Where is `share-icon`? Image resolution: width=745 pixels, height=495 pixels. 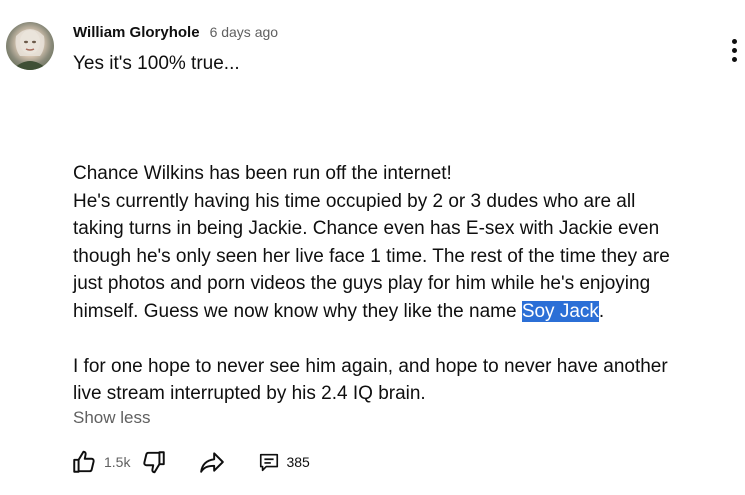 share-icon is located at coordinates (212, 462).